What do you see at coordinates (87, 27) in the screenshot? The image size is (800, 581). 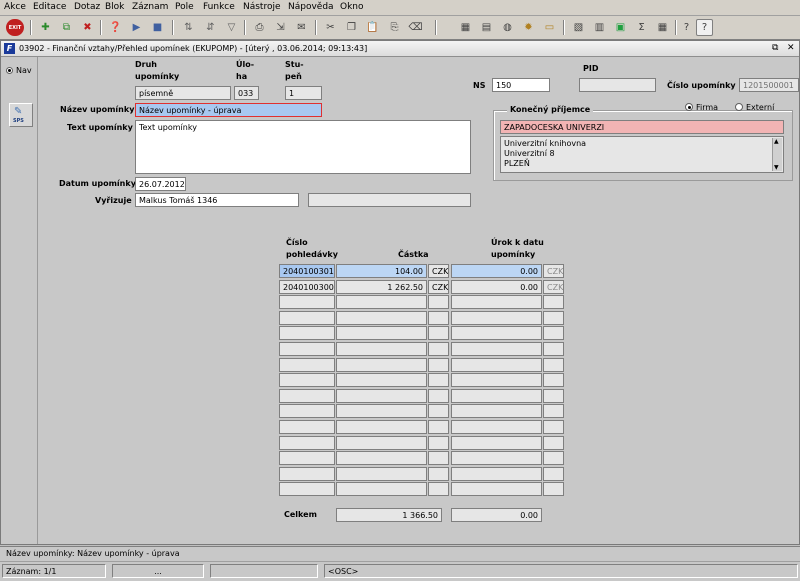 I see `delete-record-icon: ✖` at bounding box center [87, 27].